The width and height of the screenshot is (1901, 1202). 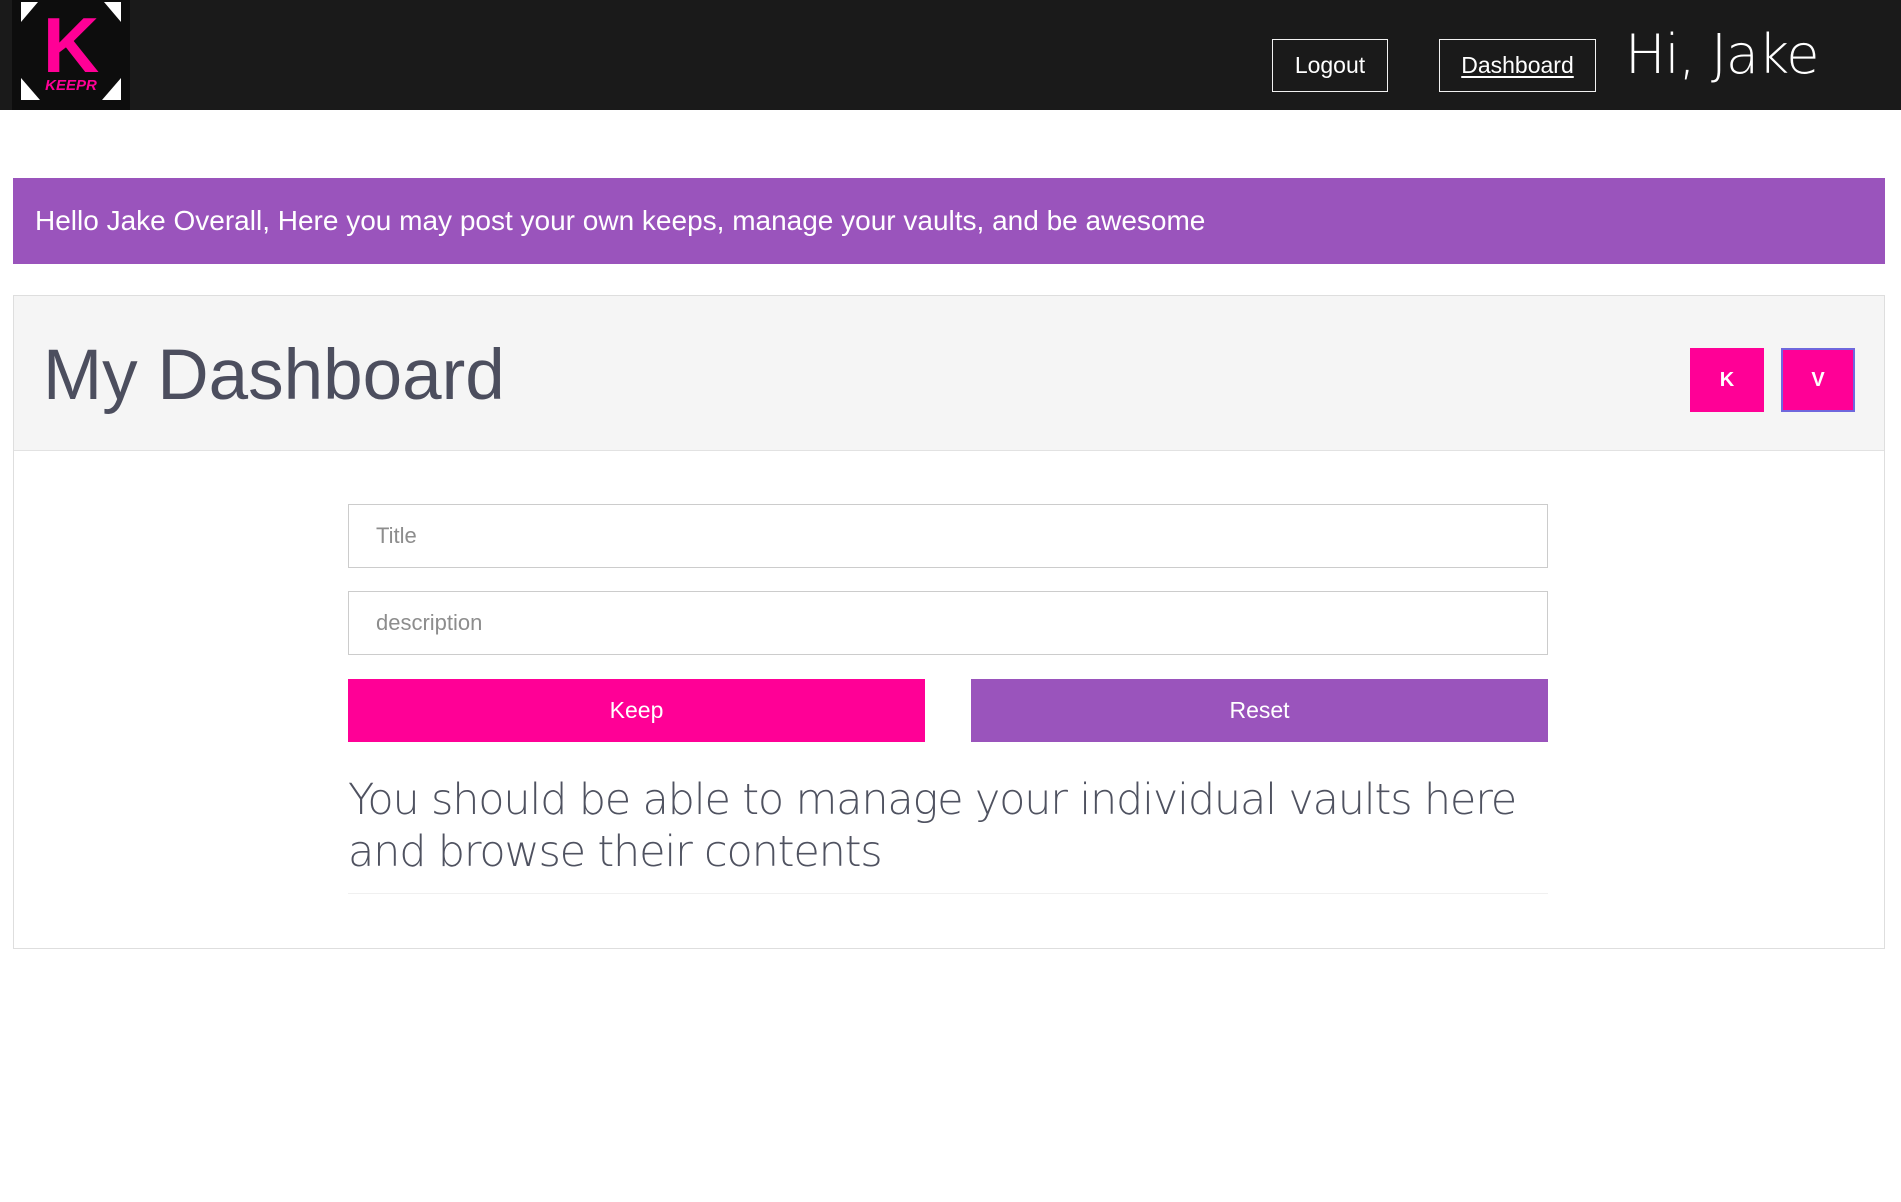 What do you see at coordinates (636, 710) in the screenshot?
I see `keep-button: Keep` at bounding box center [636, 710].